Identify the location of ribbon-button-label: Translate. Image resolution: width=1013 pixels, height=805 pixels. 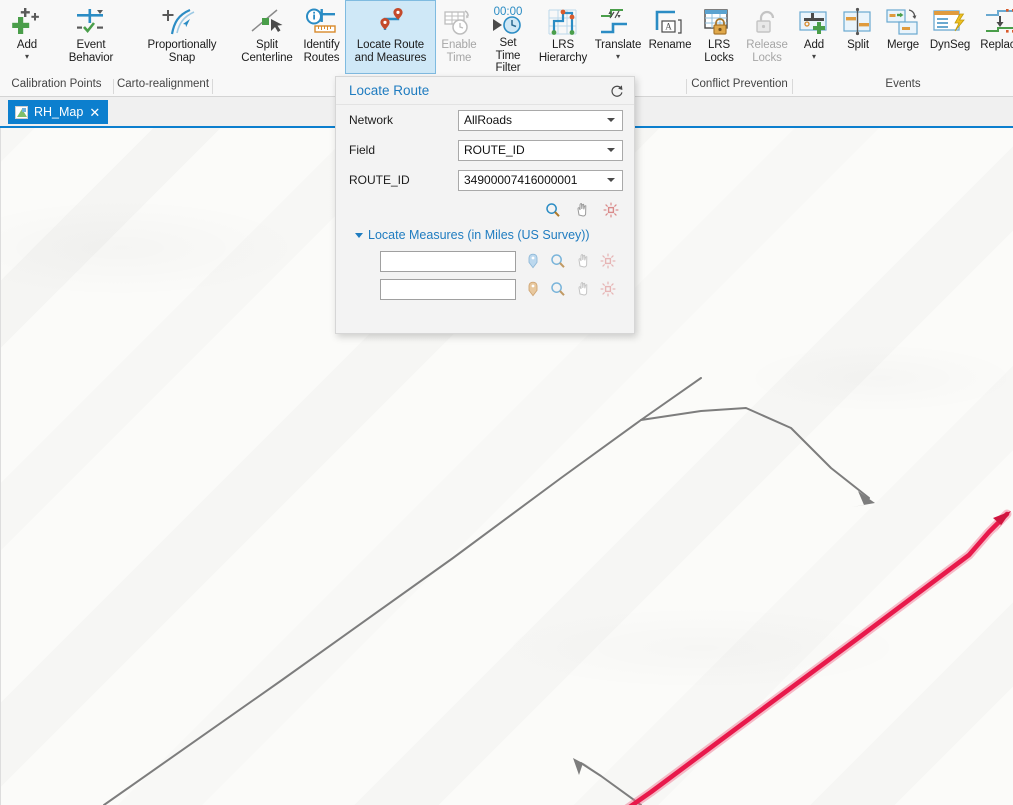
(618, 45).